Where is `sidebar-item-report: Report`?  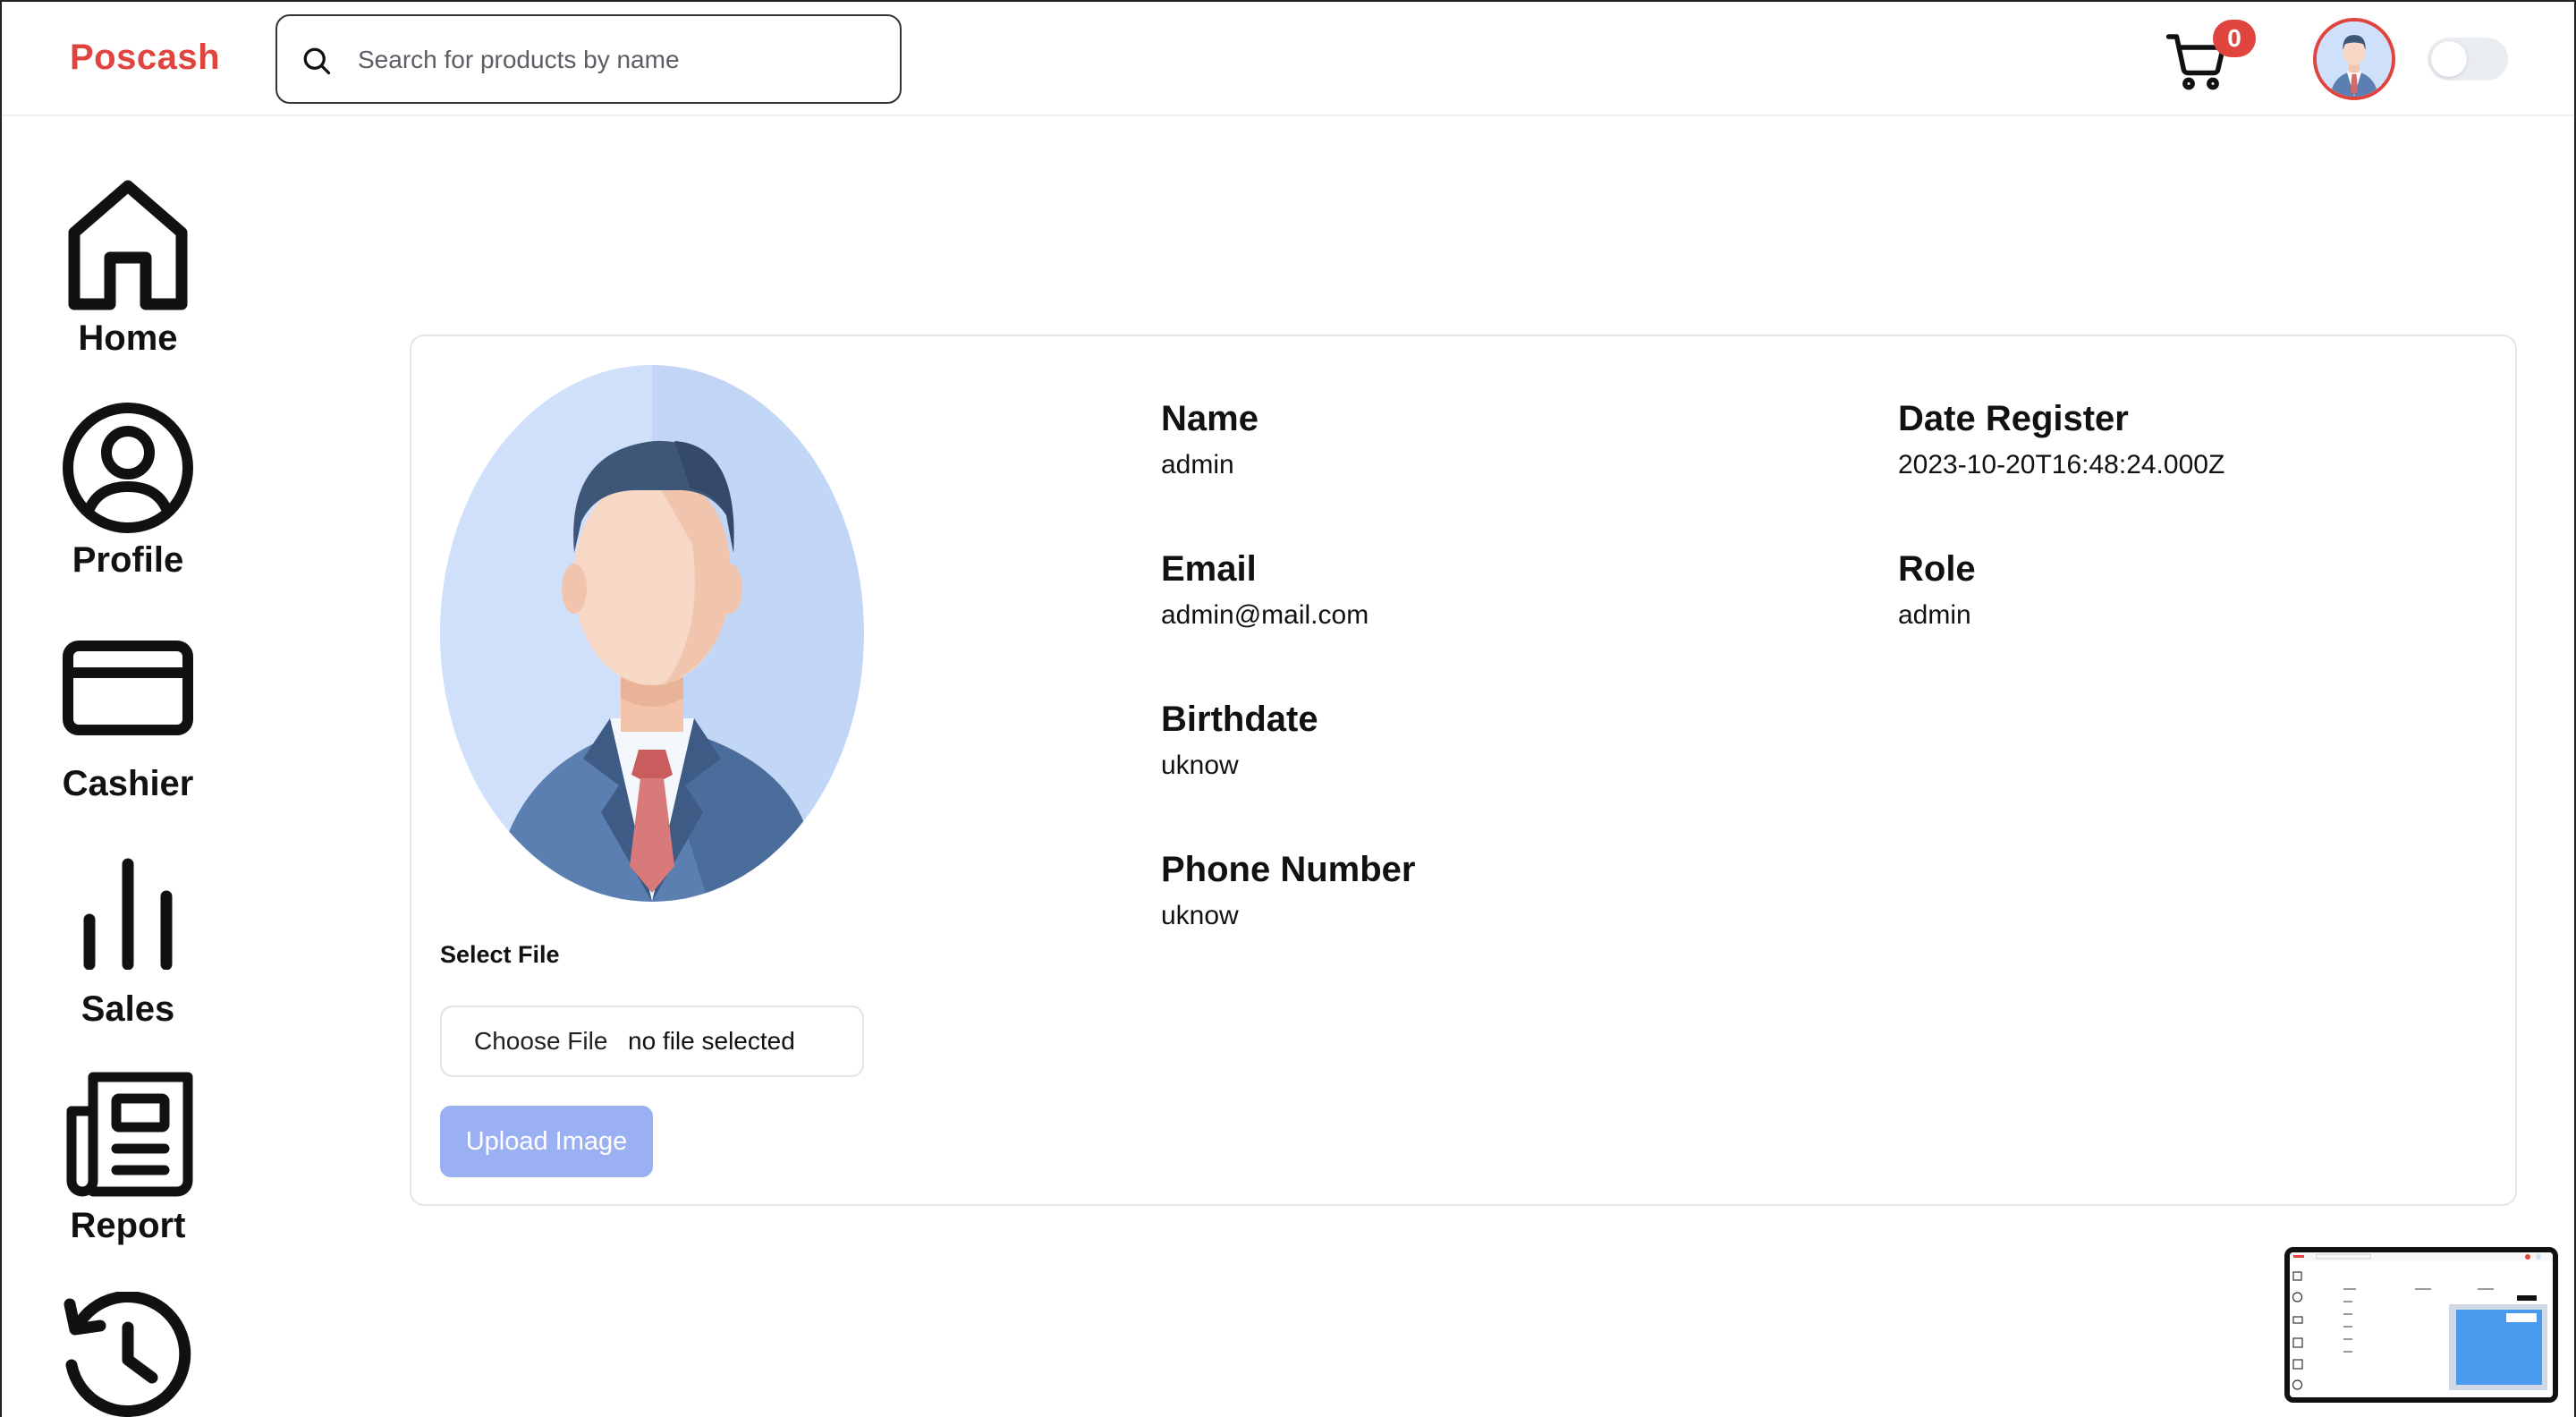 sidebar-item-report: Report is located at coordinates (128, 1156).